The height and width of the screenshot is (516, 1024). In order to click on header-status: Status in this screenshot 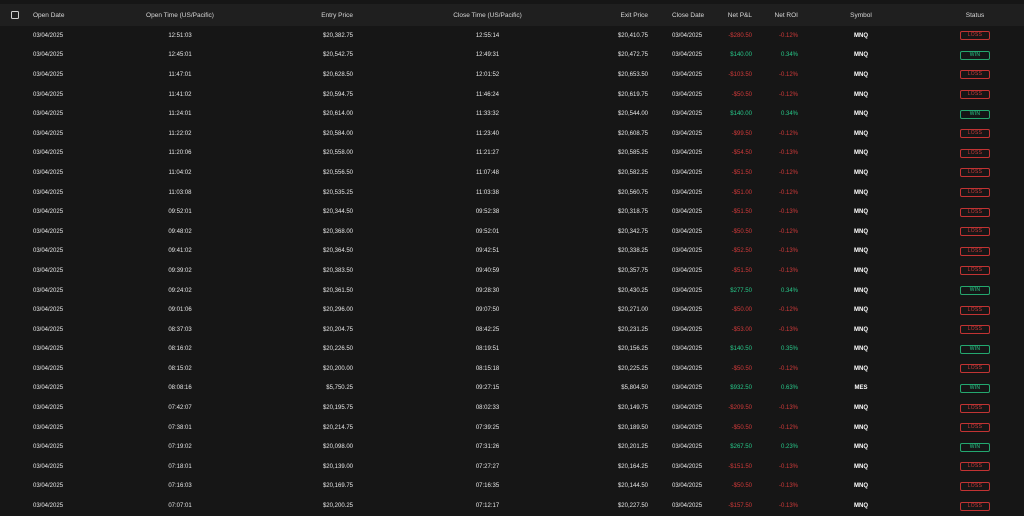, I will do `click(975, 15)`.